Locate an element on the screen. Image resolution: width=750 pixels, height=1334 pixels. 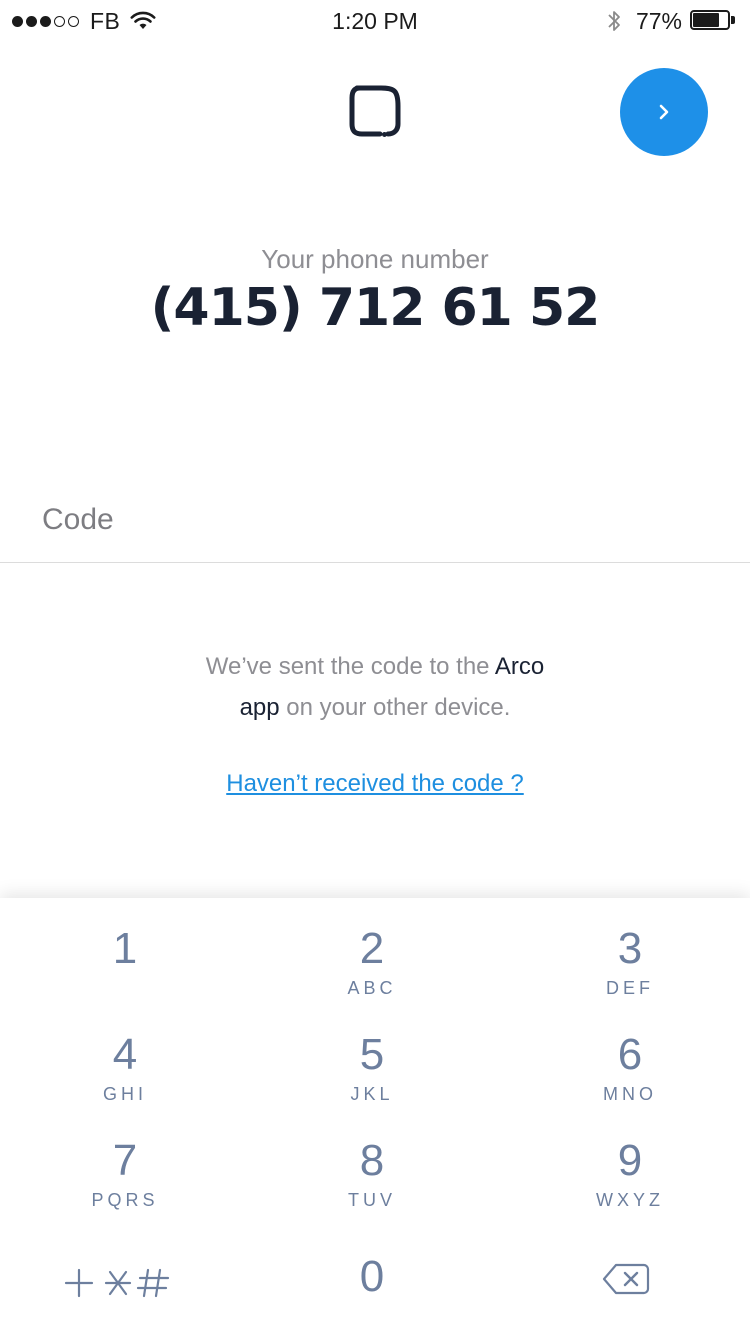
key-digit: 1 is located at coordinates (125, 948).